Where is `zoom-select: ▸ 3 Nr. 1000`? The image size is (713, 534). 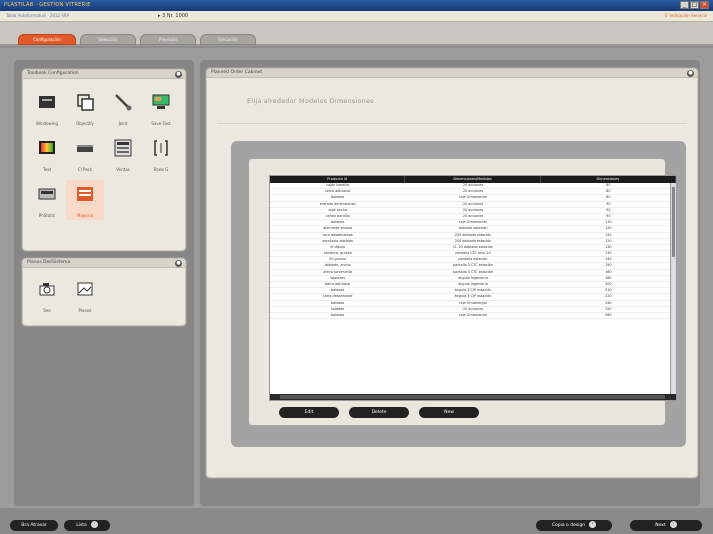 zoom-select: ▸ 3 Nr. 1000 is located at coordinates (173, 16).